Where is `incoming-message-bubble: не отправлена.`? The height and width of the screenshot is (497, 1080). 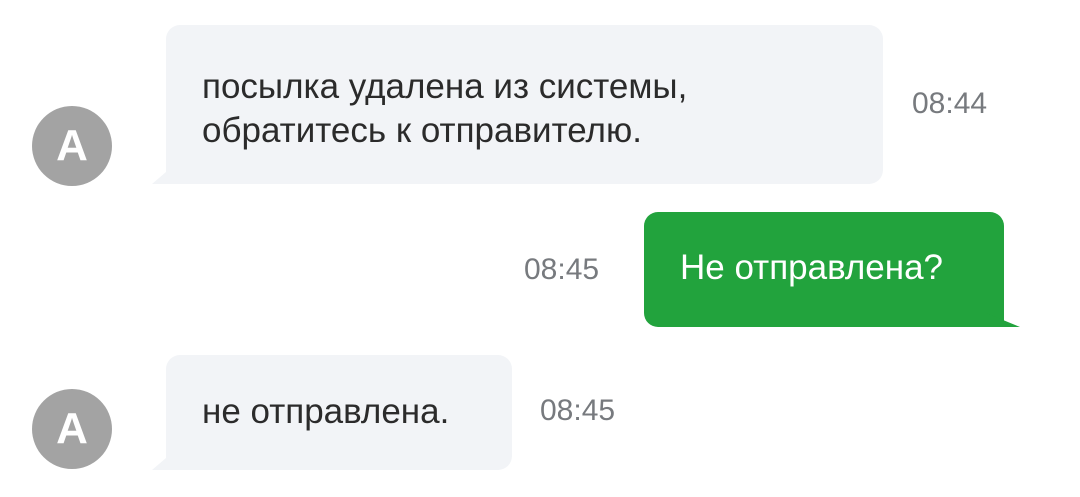 incoming-message-bubble: не отправлена. is located at coordinates (339, 412).